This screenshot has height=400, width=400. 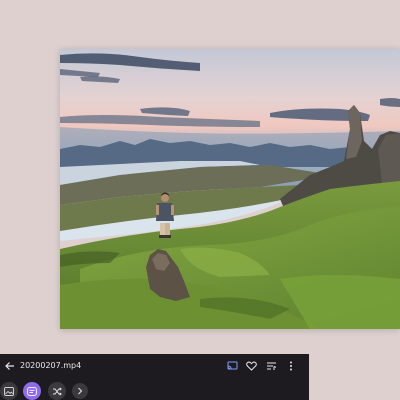 I want to click on arrow-left-icon, so click(x=9, y=366).